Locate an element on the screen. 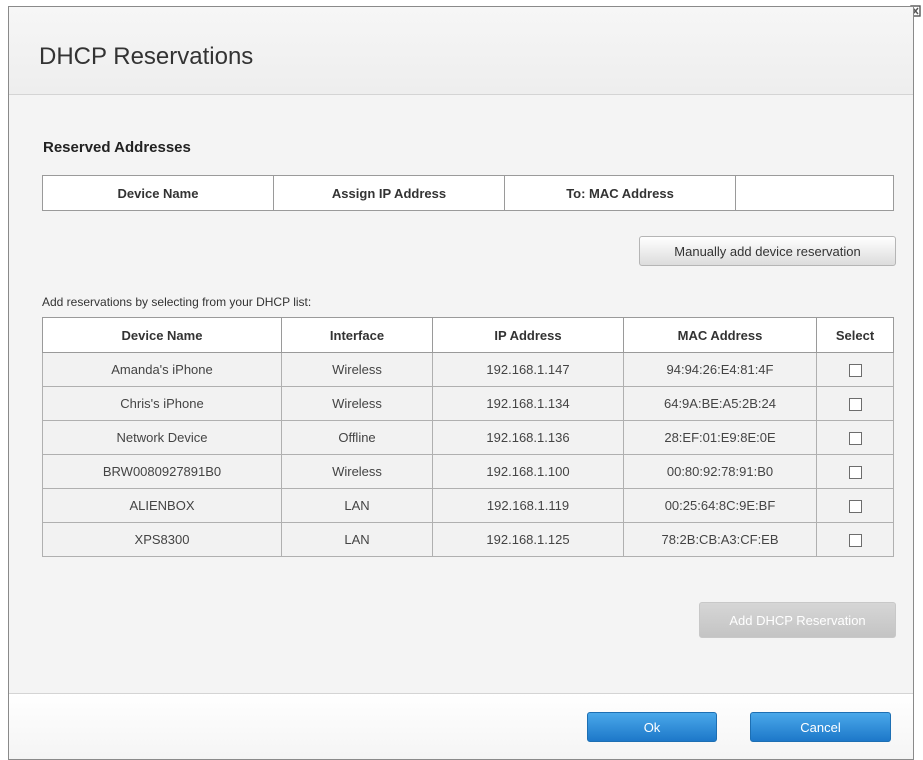 Image resolution: width=923 pixels, height=760 pixels. dhcp-col-select: Select is located at coordinates (855, 335).